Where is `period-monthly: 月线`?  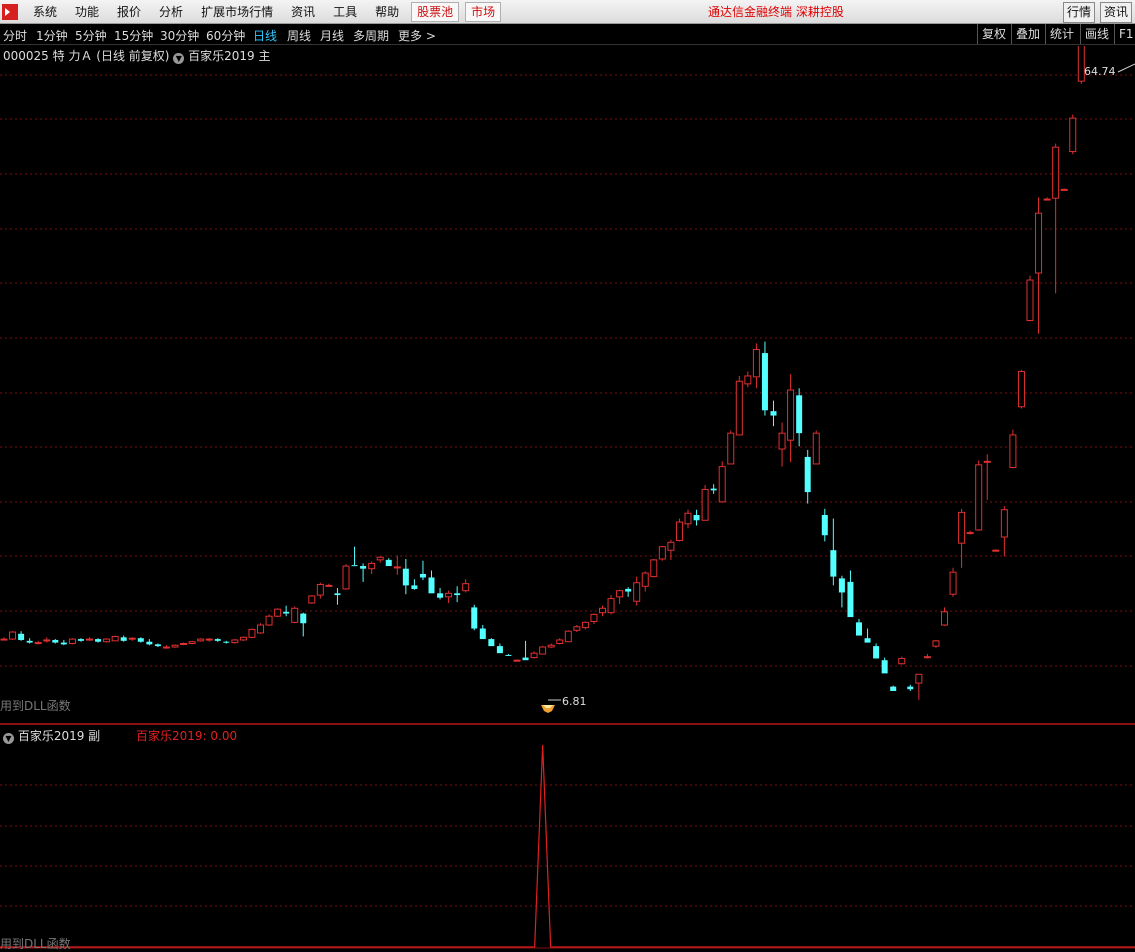 period-monthly: 月线 is located at coordinates (332, 35).